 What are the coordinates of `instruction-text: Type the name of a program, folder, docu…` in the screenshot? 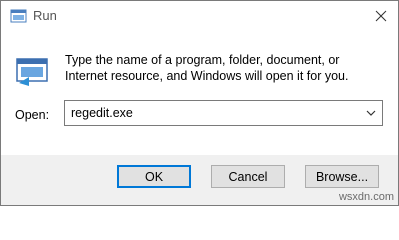 It's located at (207, 68).